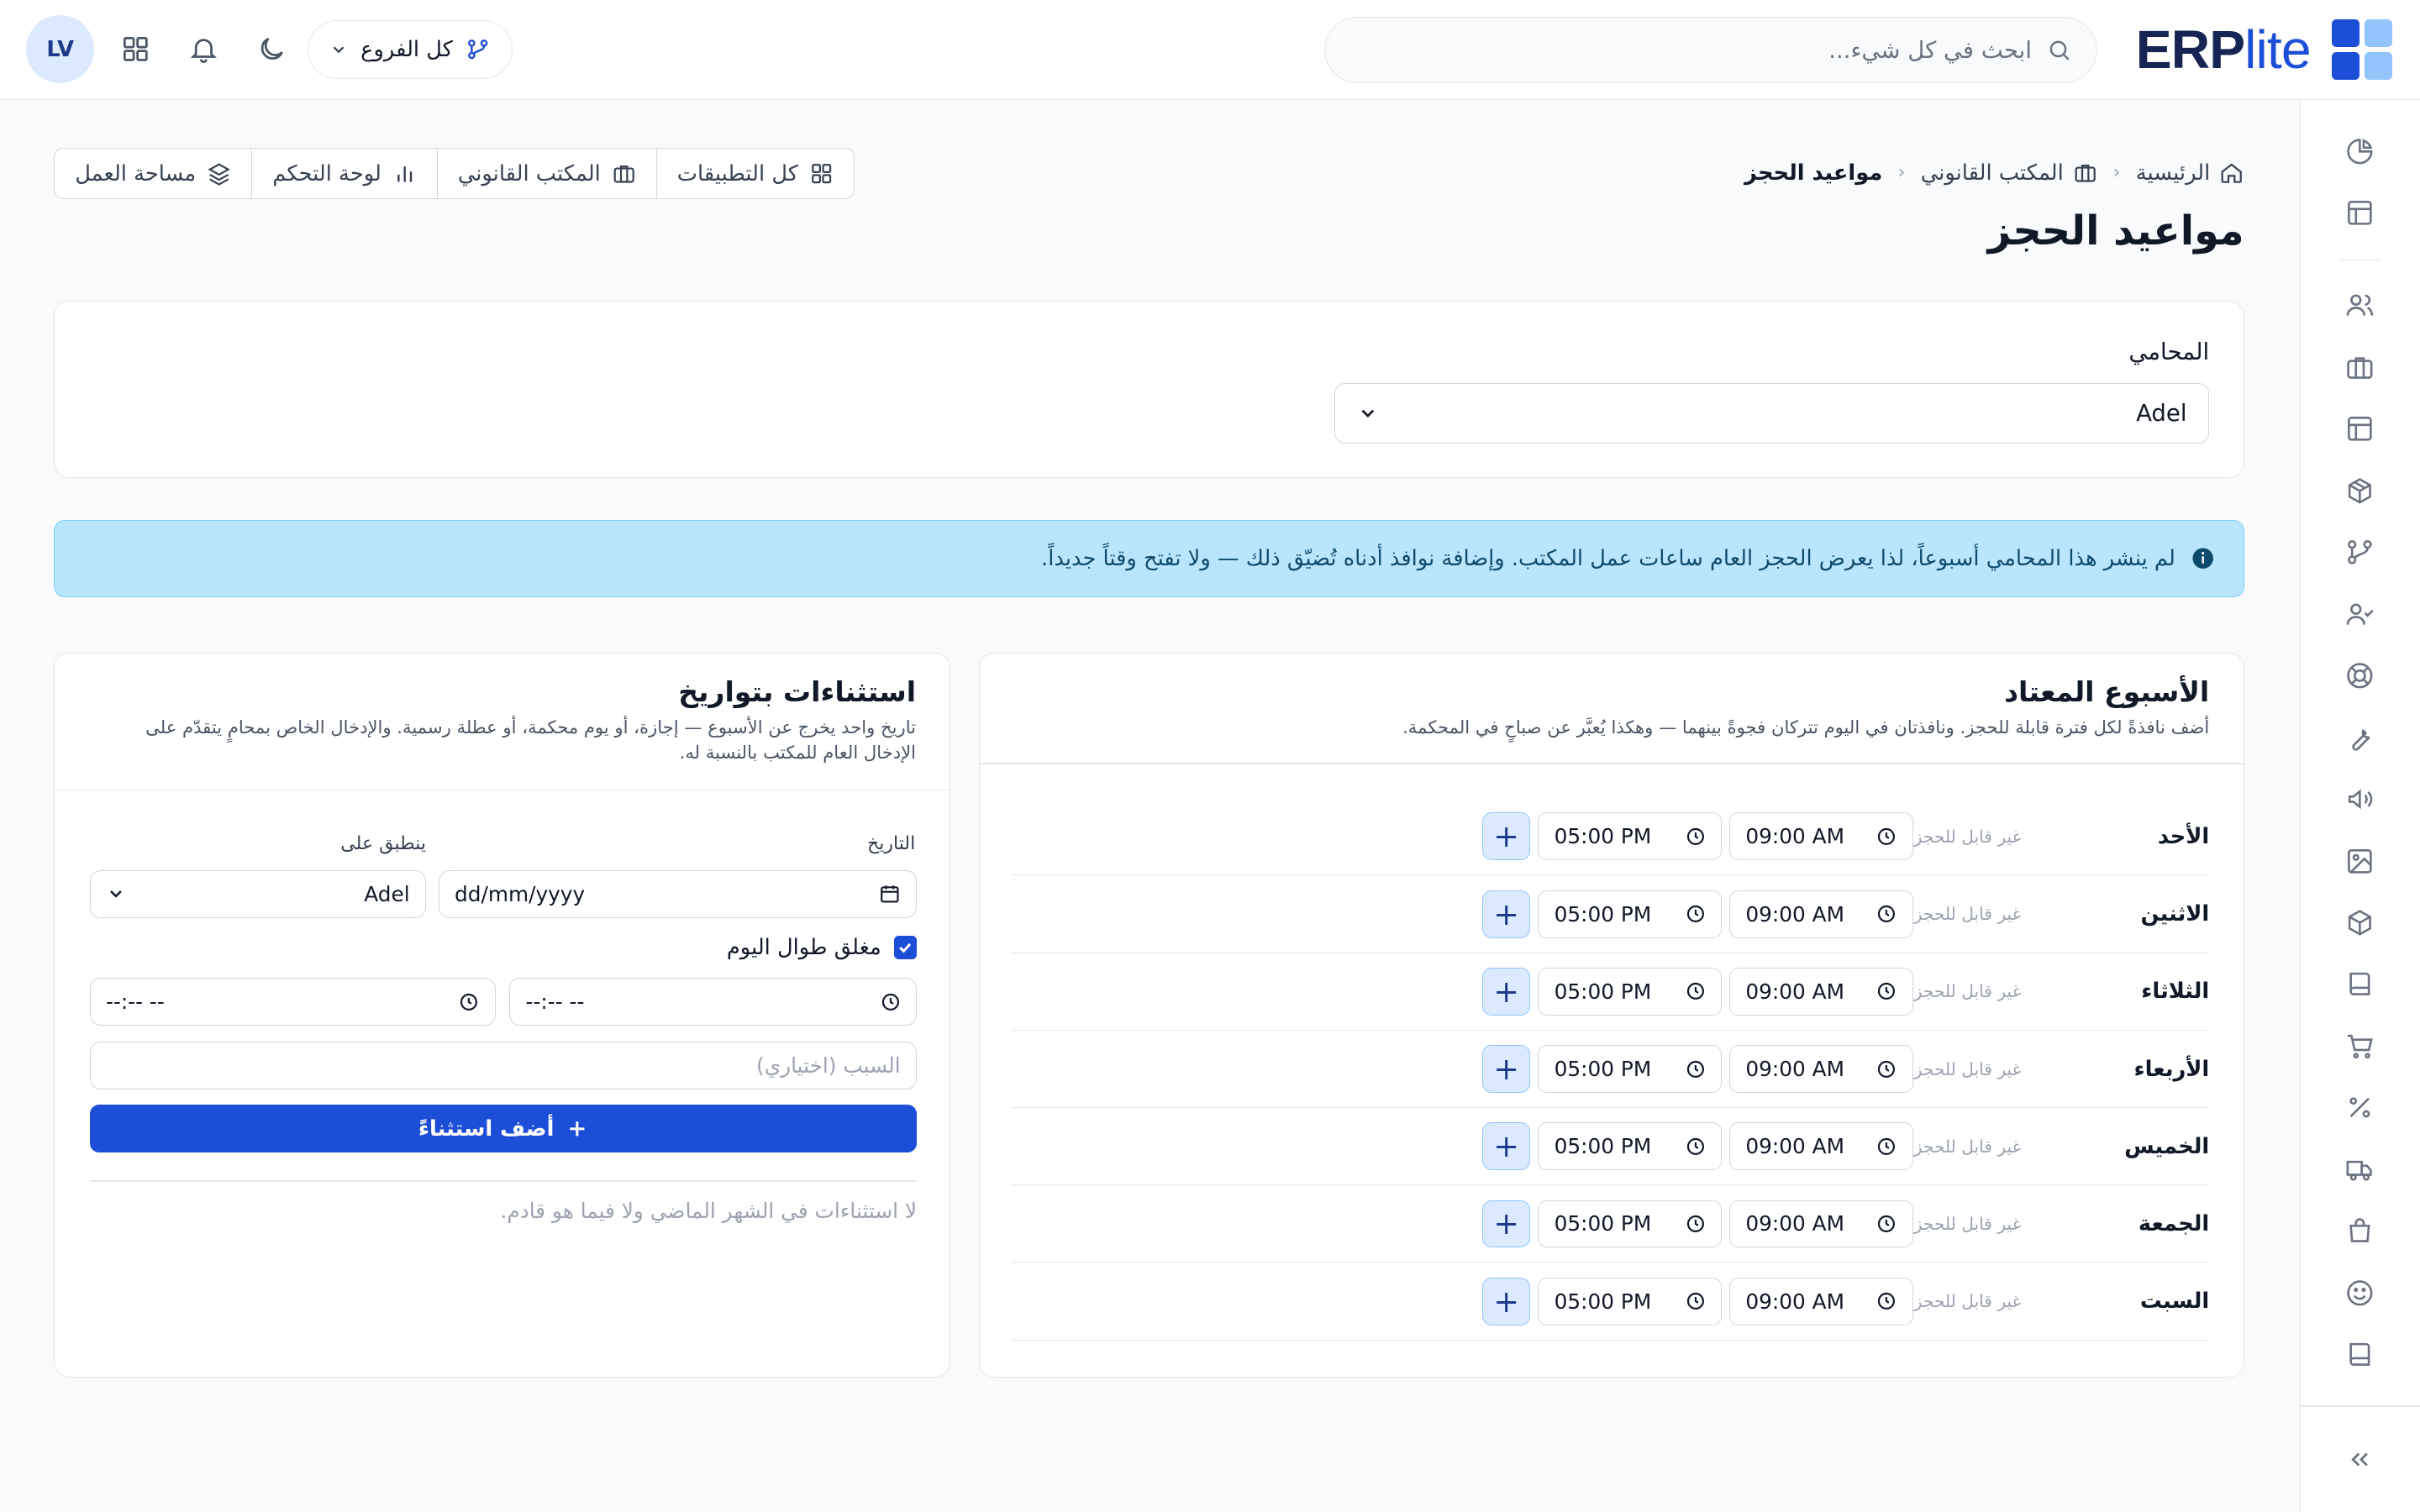 The height and width of the screenshot is (1512, 2420). Describe the element at coordinates (2203, 558) in the screenshot. I see `info-icon` at that location.